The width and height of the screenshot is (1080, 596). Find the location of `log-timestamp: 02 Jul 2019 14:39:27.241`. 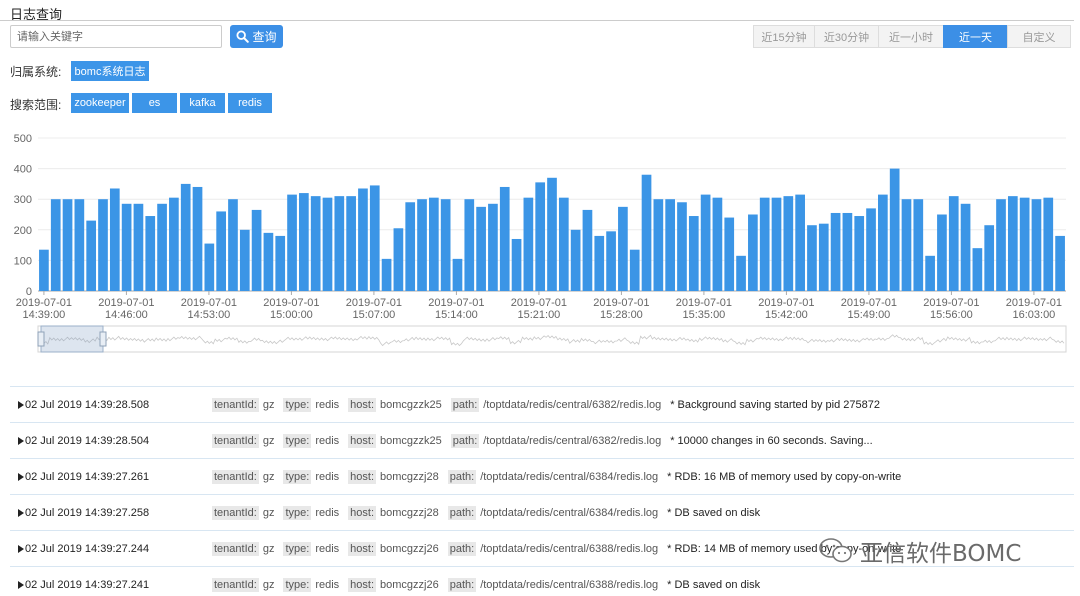

log-timestamp: 02 Jul 2019 14:39:27.241 is located at coordinates (87, 584).